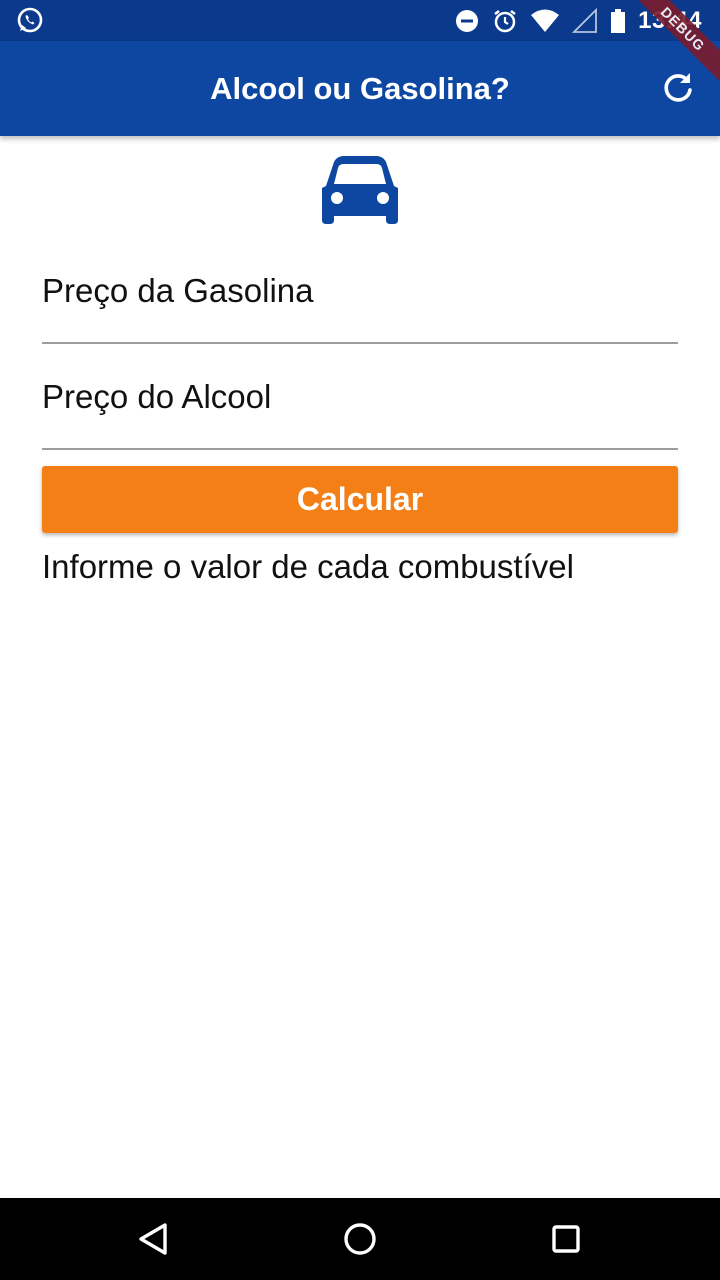 This screenshot has height=1280, width=720. I want to click on signal-icon, so click(585, 20).